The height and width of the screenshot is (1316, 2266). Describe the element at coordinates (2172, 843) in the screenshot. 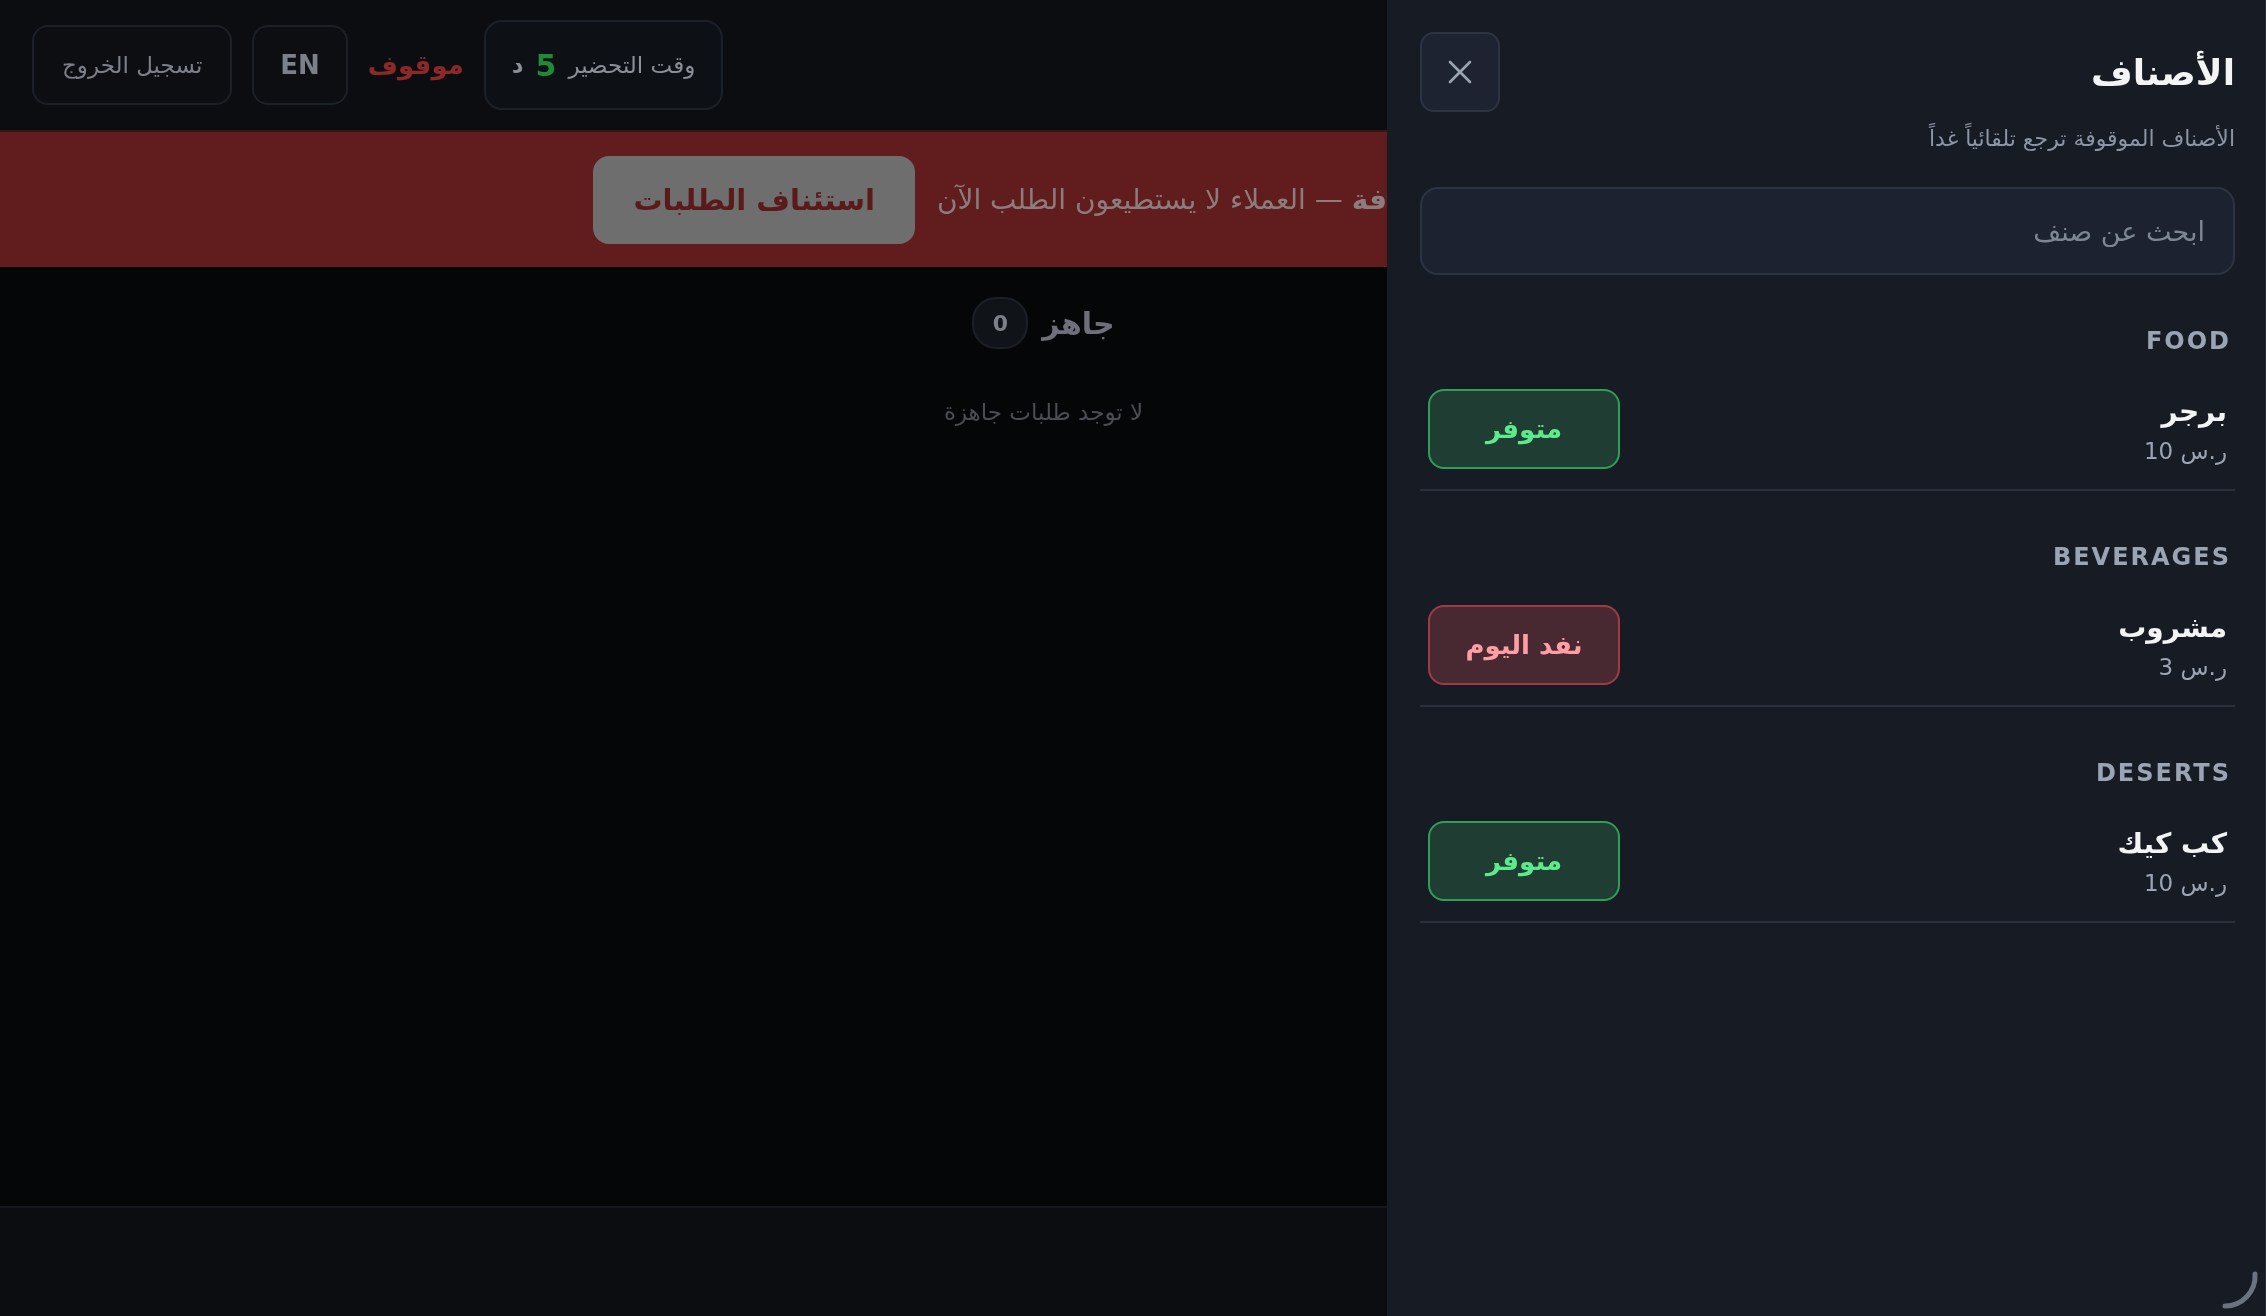

I see `item-name: كب كيك` at that location.